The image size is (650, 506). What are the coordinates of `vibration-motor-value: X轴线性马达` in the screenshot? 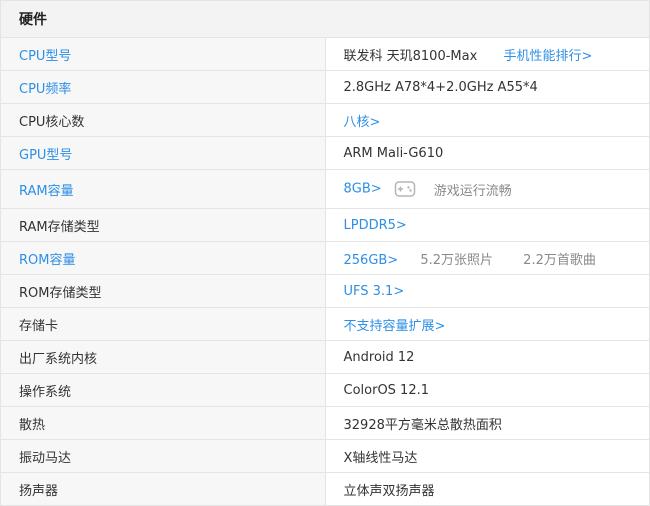 It's located at (487, 456).